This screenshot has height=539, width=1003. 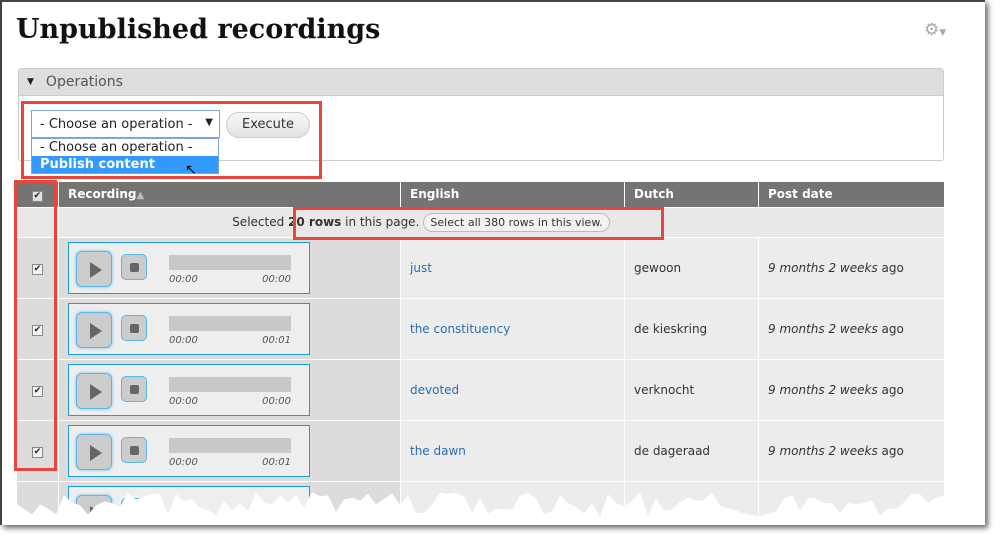 What do you see at coordinates (691, 328) in the screenshot?
I see `dutch-text: de kieskring` at bounding box center [691, 328].